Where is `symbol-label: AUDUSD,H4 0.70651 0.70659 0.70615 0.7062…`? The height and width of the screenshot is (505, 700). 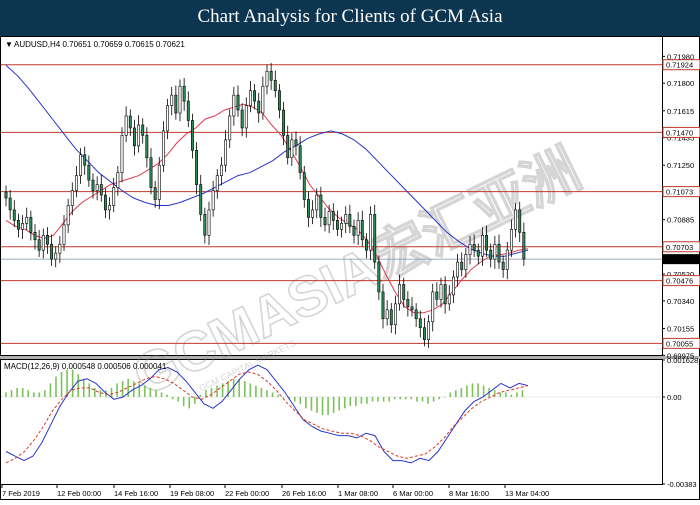
symbol-label: AUDUSD,H4 0.70651 0.70659 0.70615 0.7062… is located at coordinates (99, 44).